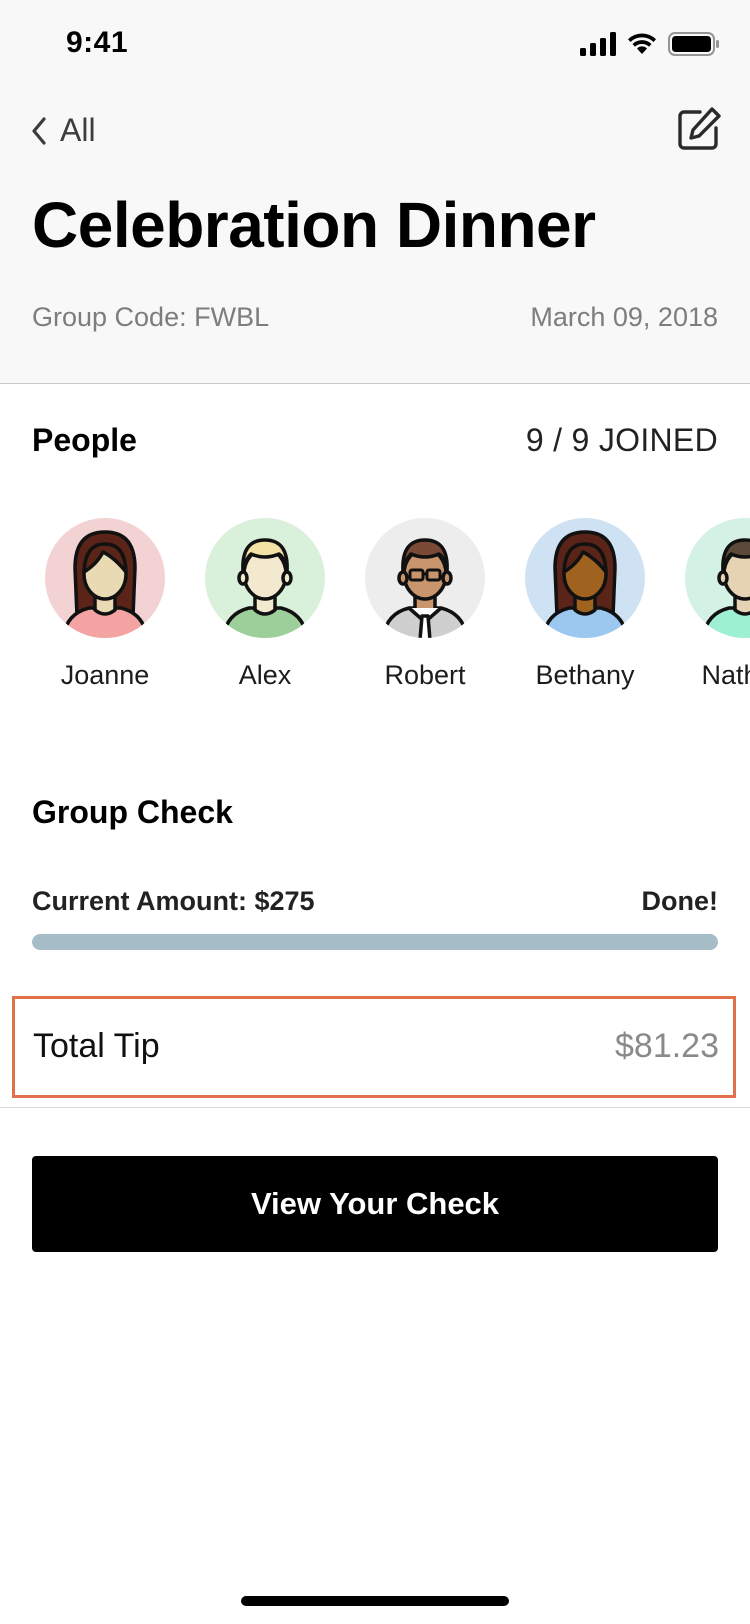 Image resolution: width=750 pixels, height=1624 pixels. I want to click on status-time: 9:41, so click(97, 42).